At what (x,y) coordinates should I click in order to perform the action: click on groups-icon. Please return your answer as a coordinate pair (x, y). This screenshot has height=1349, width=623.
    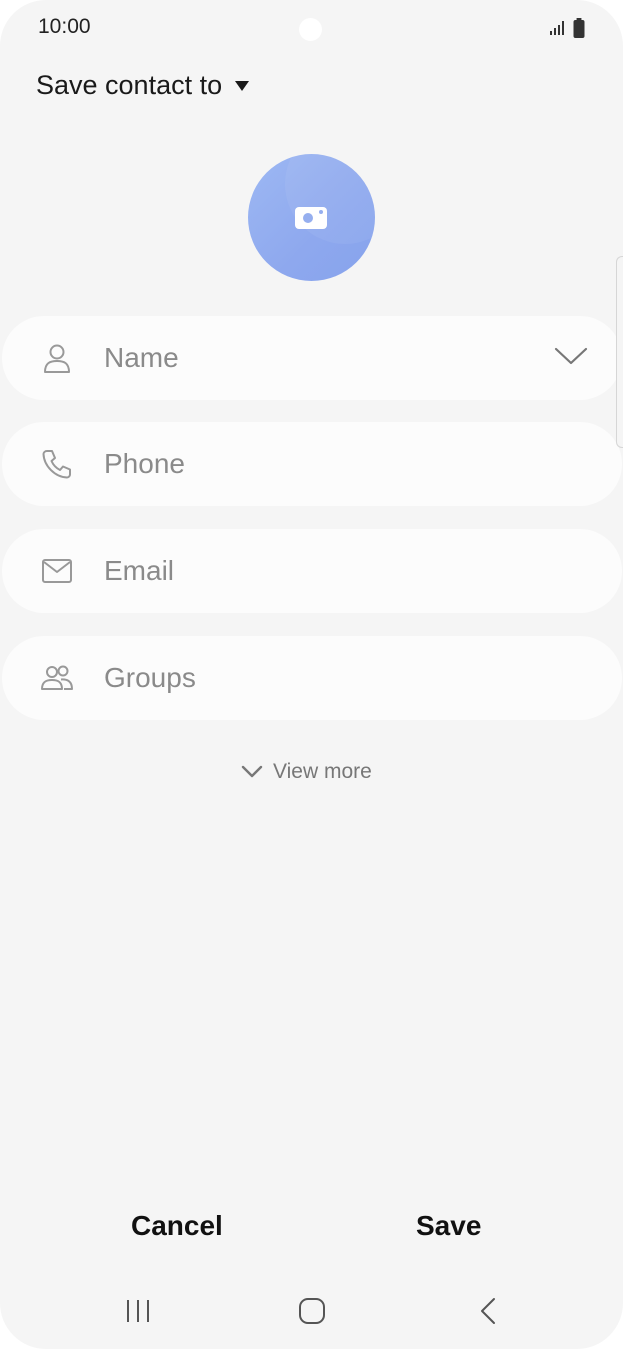
    Looking at the image, I should click on (57, 677).